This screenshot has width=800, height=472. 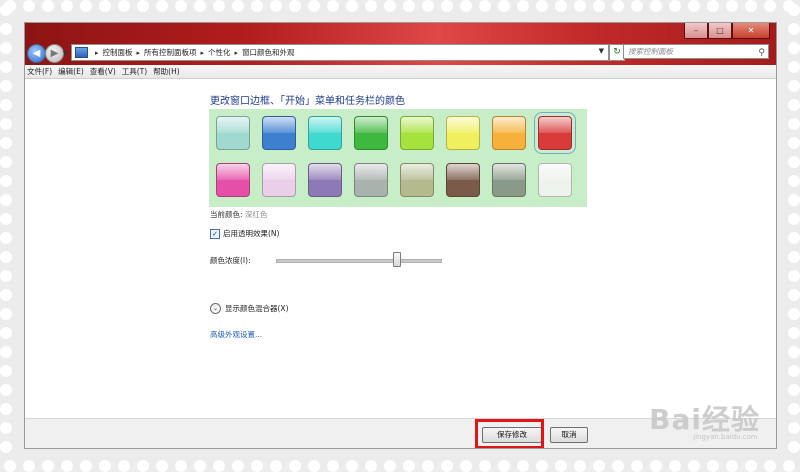 I want to click on current-color-label: 当前颜色:, so click(x=226, y=214).